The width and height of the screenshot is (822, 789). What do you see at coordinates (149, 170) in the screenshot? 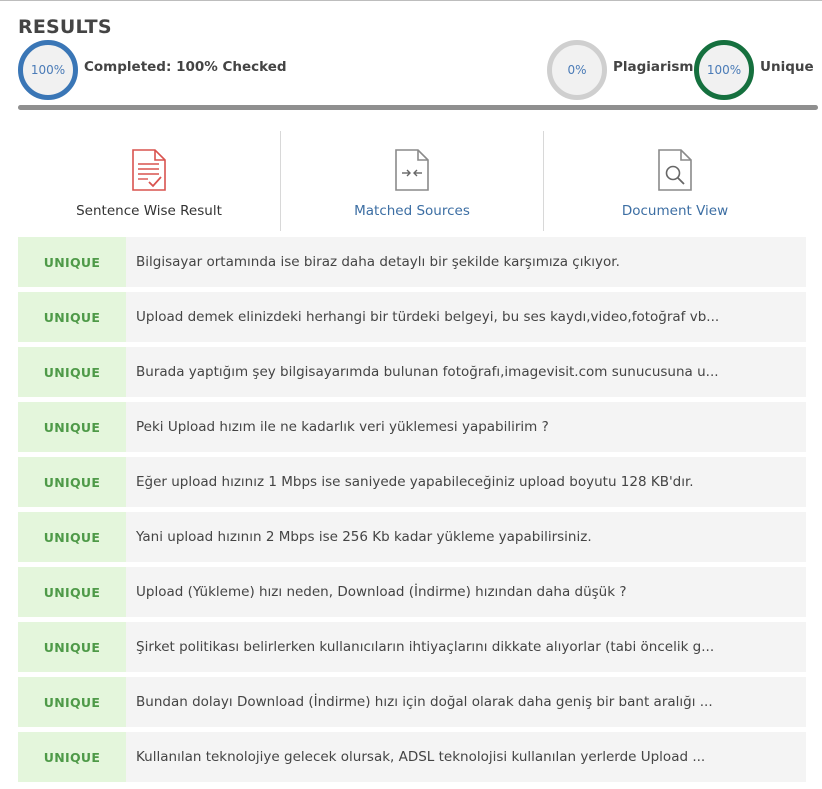
I see `document-check-icon` at bounding box center [149, 170].